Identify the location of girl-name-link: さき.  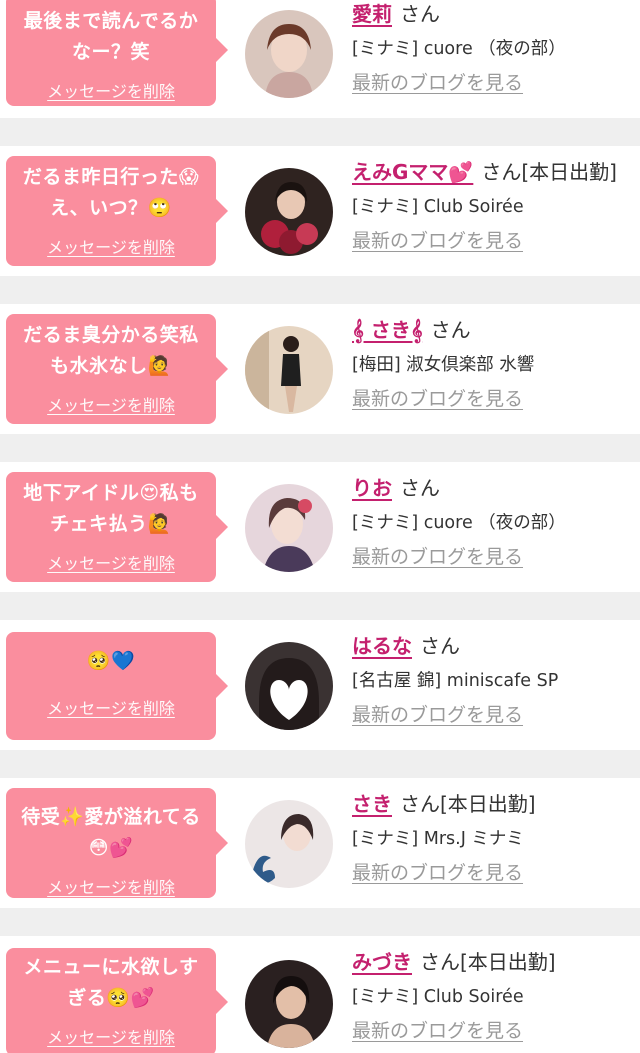
(372, 804).